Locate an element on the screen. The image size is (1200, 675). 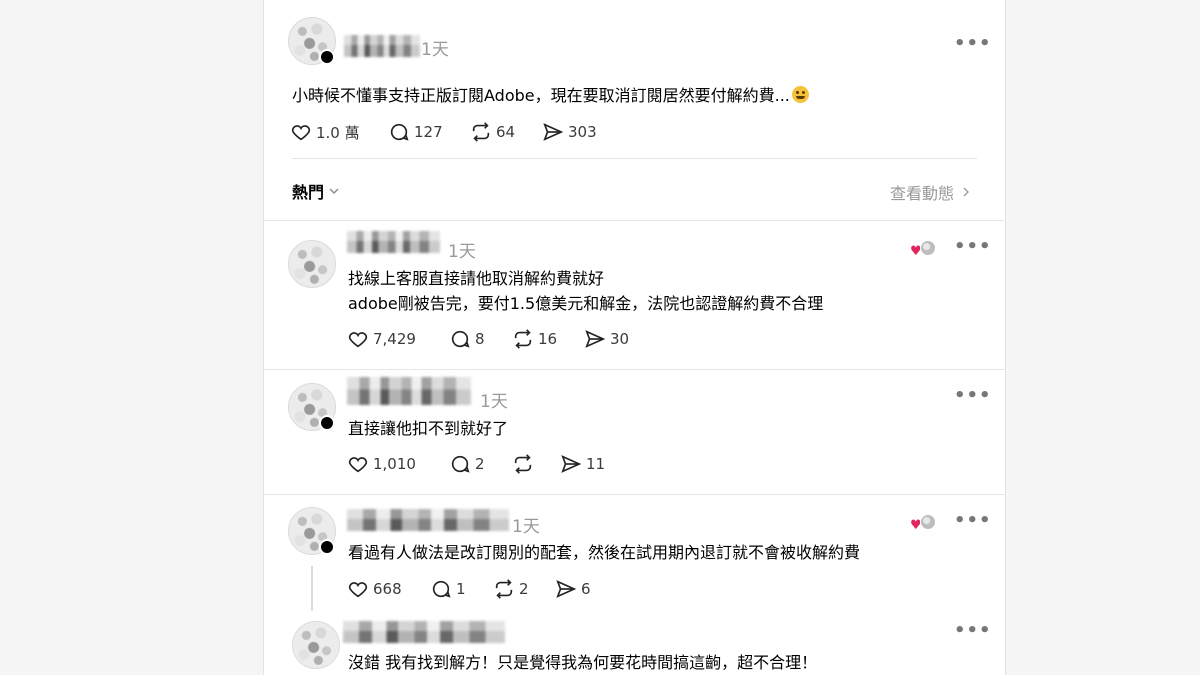
reply-text-line-1: 沒錯 我有找到解方！只是覺得我為何要花時間搞這齣，超不合理！ is located at coordinates (583, 662).